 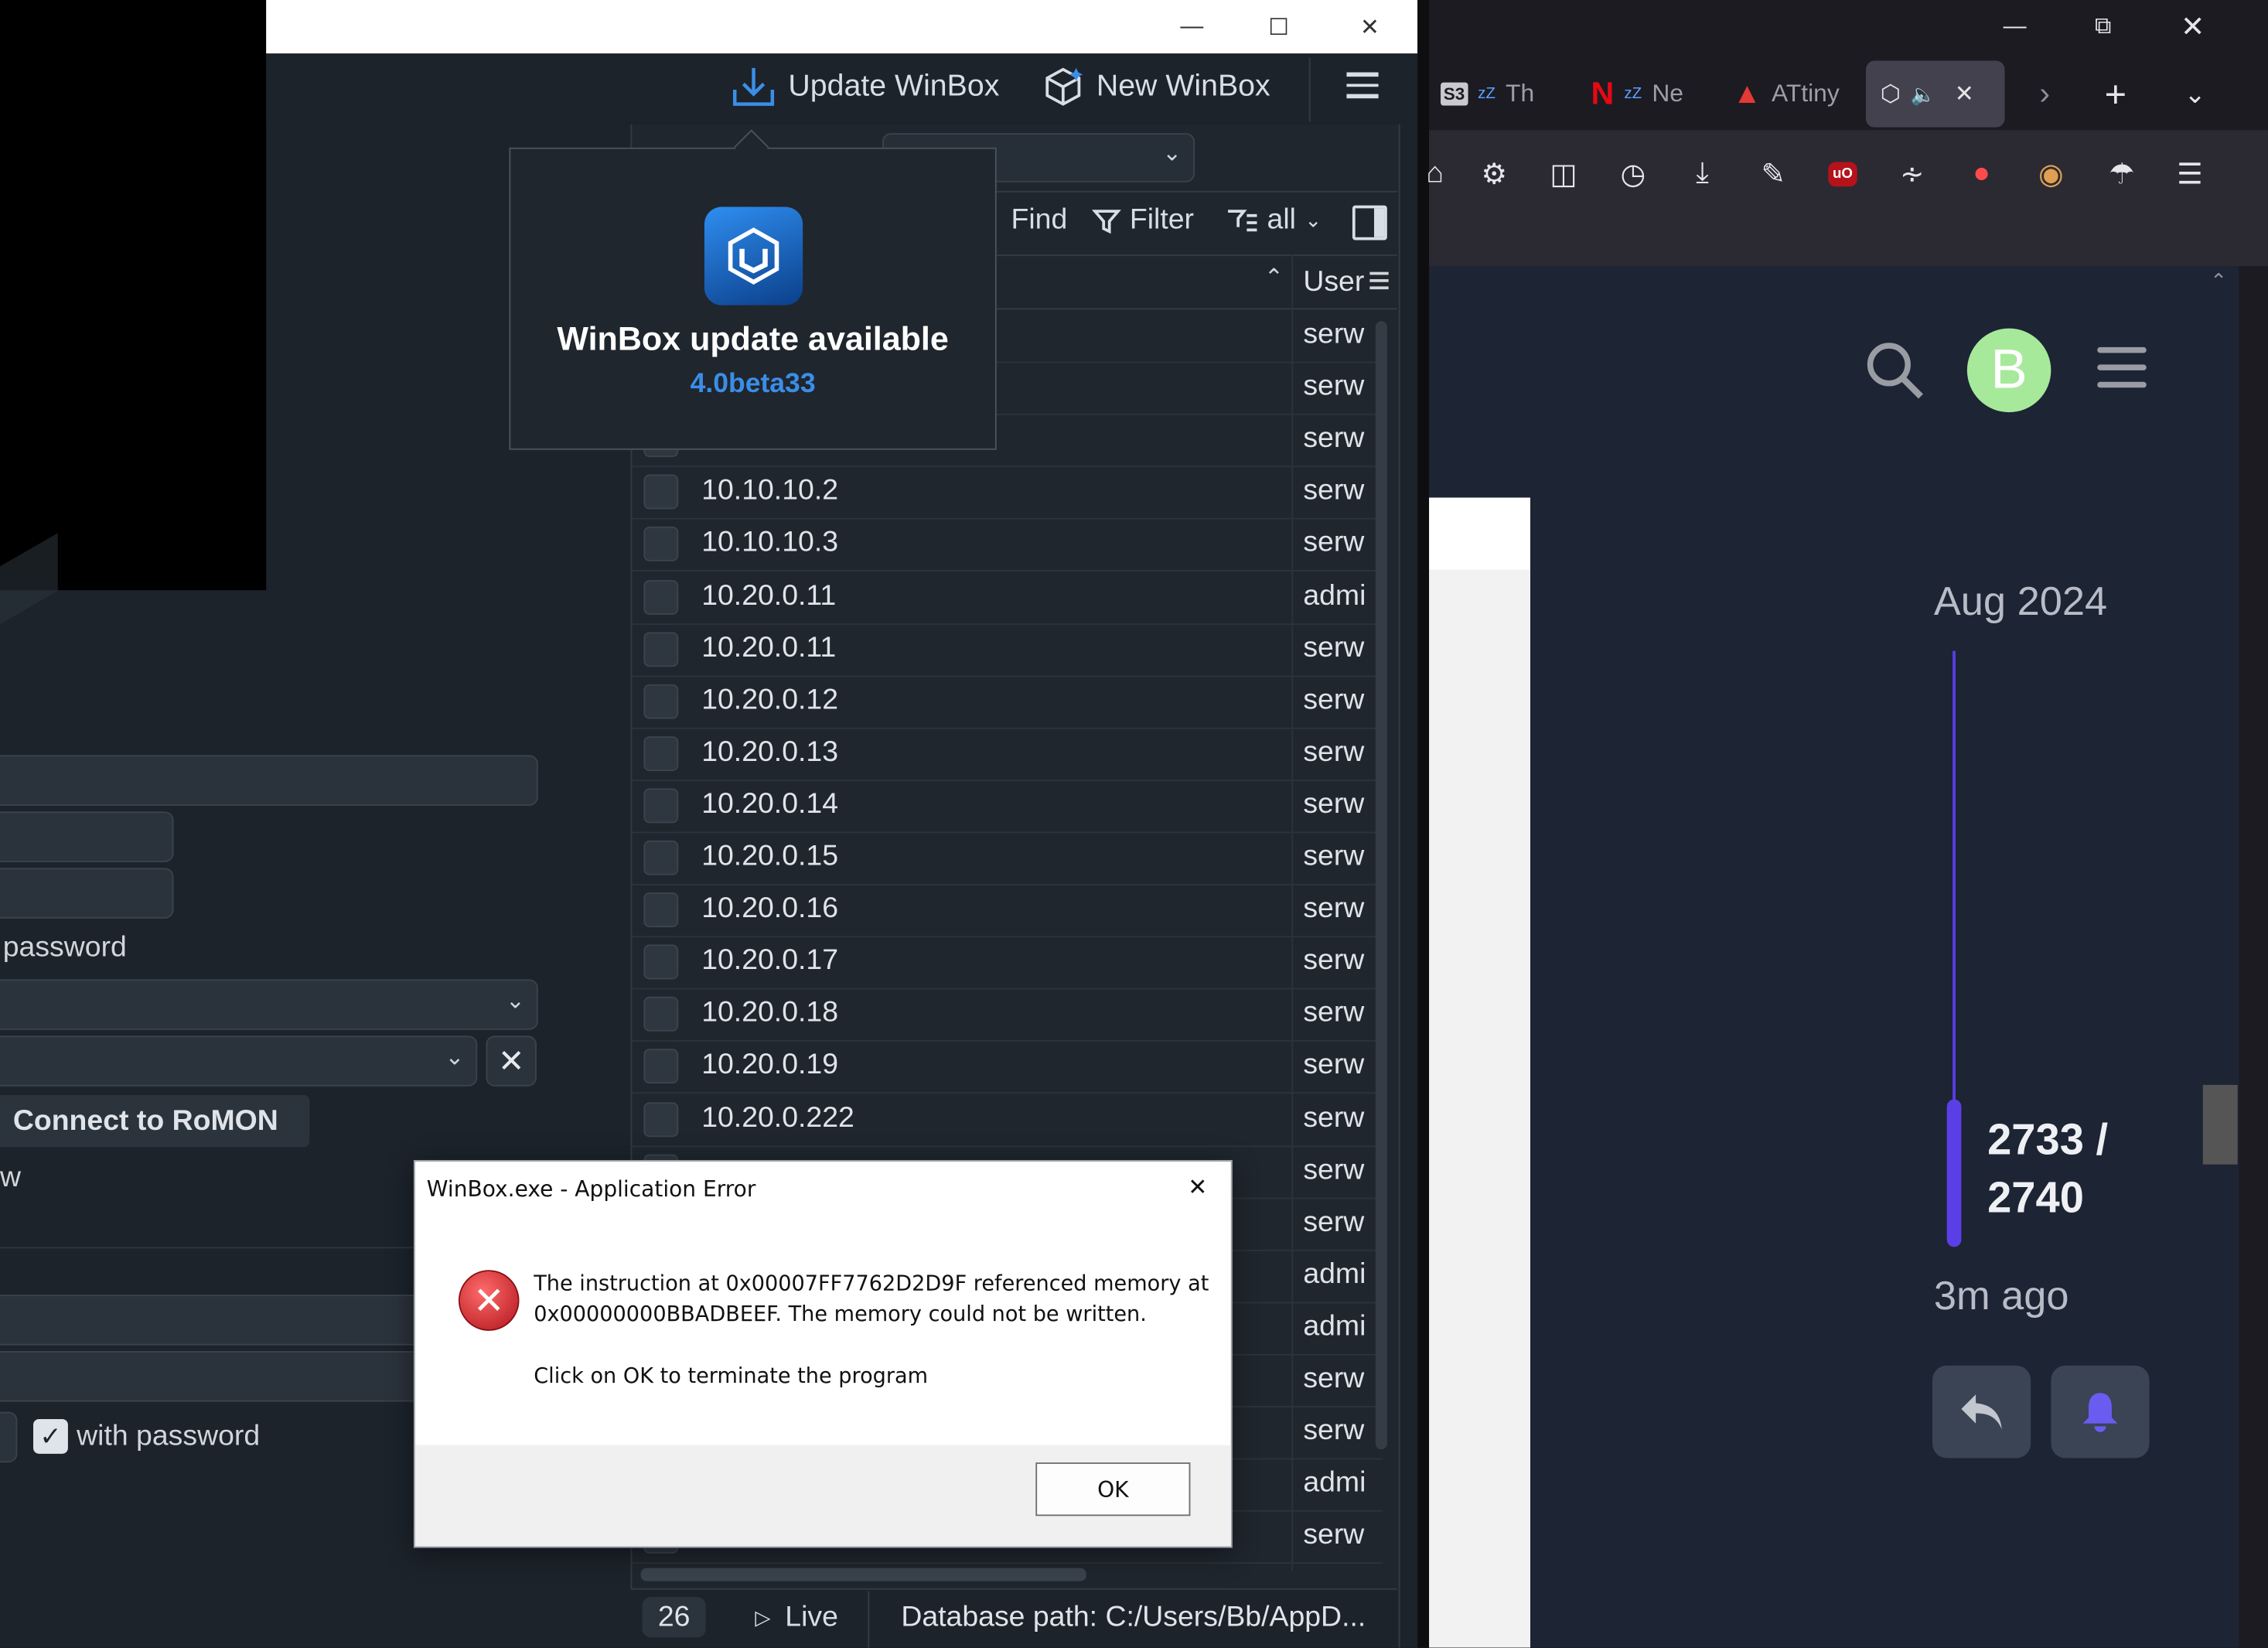 I want to click on table-row: 10.10.10.3 serw, so click(x=1006, y=545).